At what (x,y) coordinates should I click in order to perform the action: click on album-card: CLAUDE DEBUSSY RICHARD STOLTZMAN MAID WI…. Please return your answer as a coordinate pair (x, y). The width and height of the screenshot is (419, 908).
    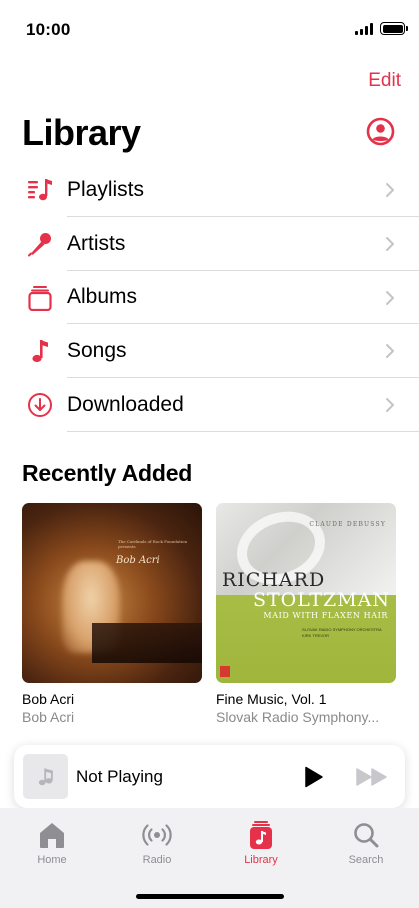
    Looking at the image, I should click on (306, 614).